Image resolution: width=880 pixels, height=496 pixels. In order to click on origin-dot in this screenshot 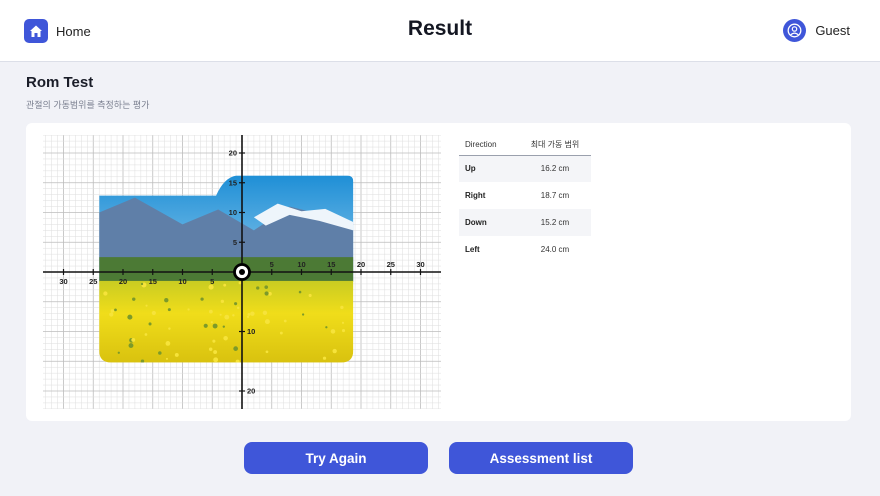, I will do `click(242, 272)`.